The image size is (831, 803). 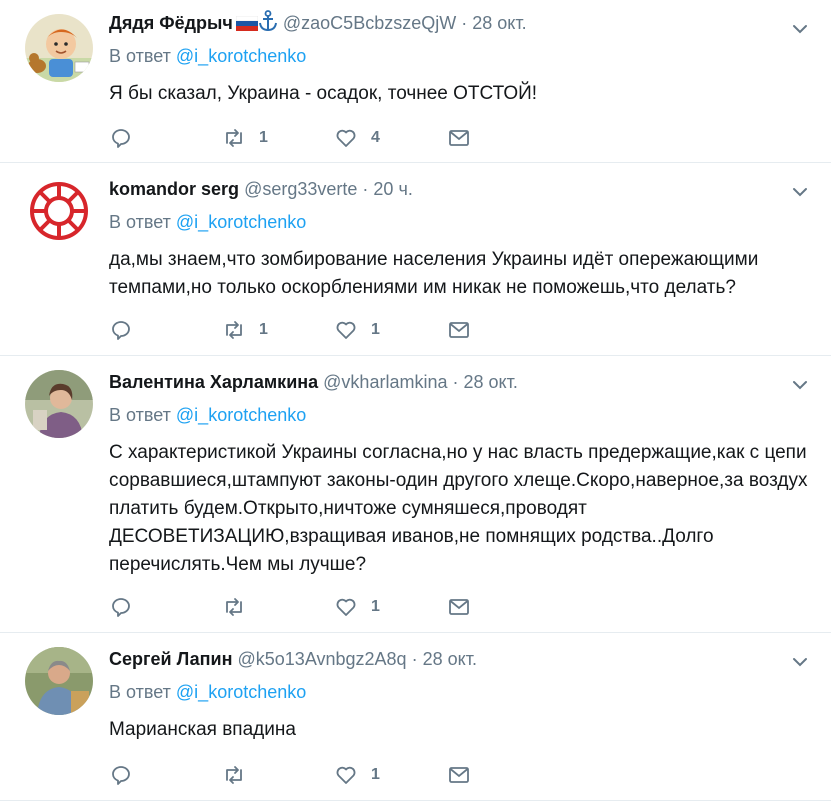 I want to click on avatar-woman-photo-image, so click(x=59, y=404).